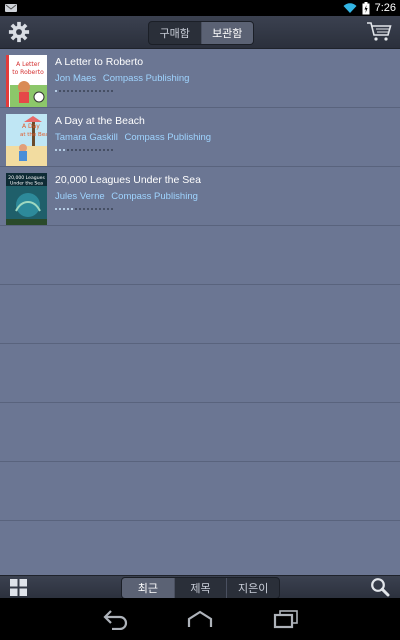 This screenshot has height=640, width=400. I want to click on wifi-icon, so click(350, 8).